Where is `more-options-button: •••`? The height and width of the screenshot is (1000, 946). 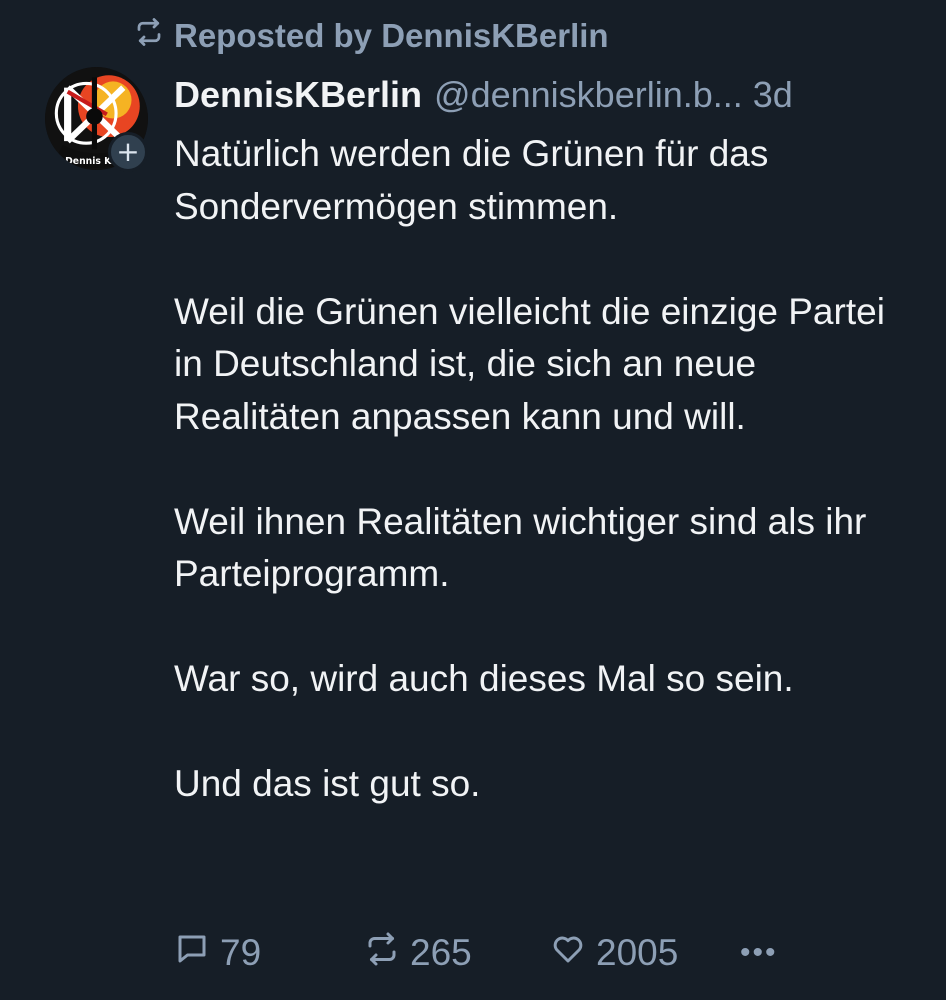 more-options-button: ••• is located at coordinates (759, 953).